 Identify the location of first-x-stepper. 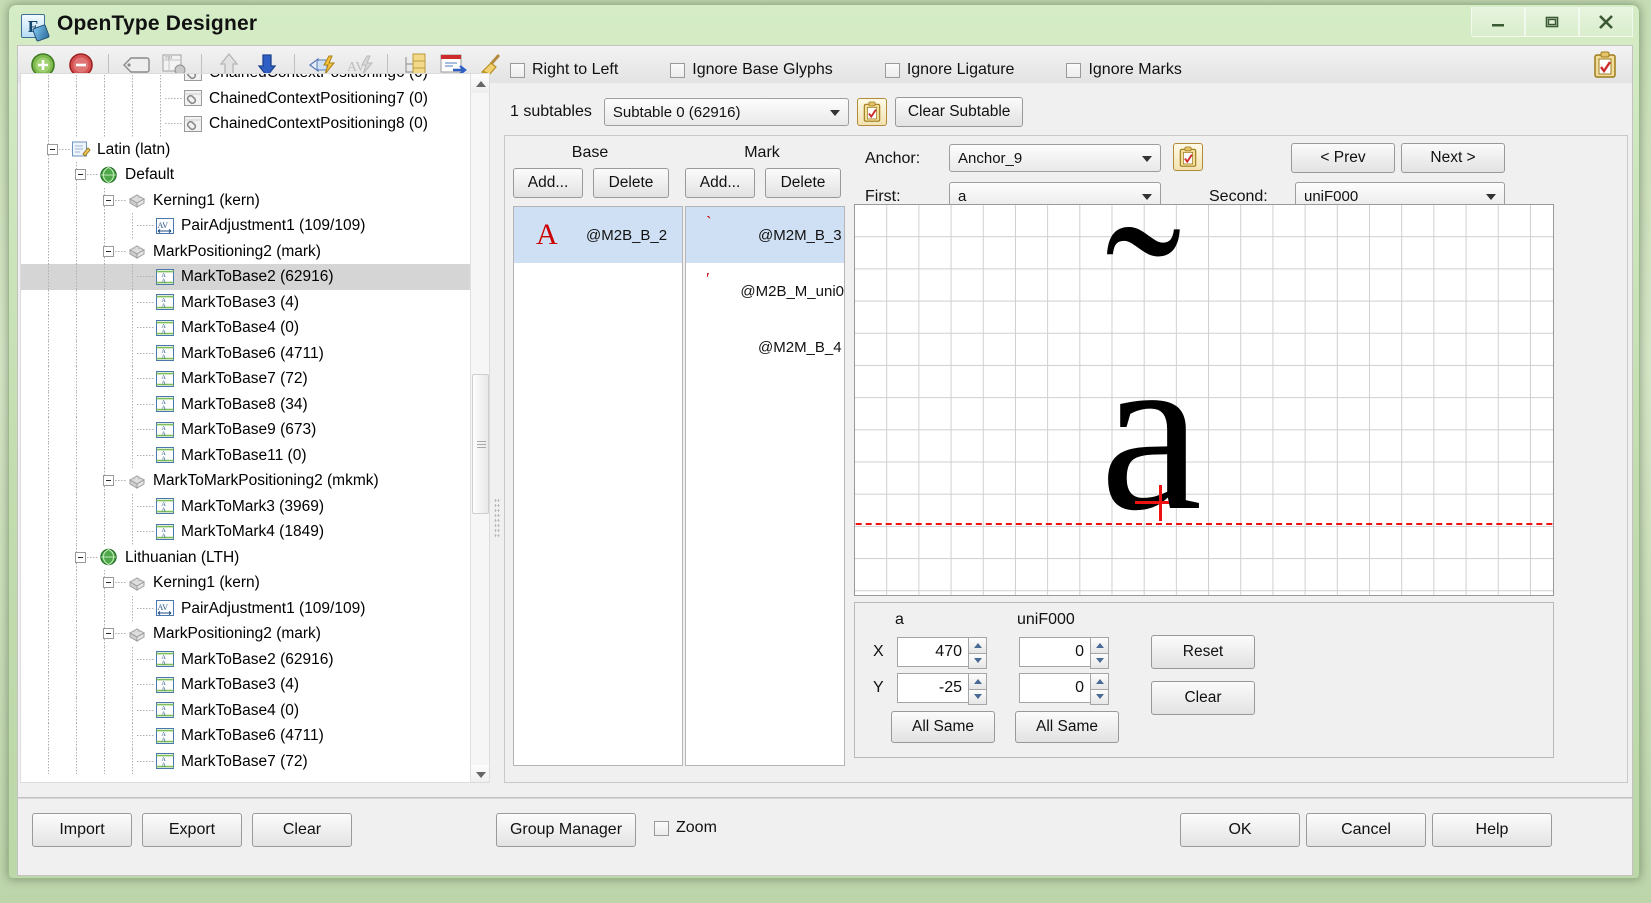
(977, 653).